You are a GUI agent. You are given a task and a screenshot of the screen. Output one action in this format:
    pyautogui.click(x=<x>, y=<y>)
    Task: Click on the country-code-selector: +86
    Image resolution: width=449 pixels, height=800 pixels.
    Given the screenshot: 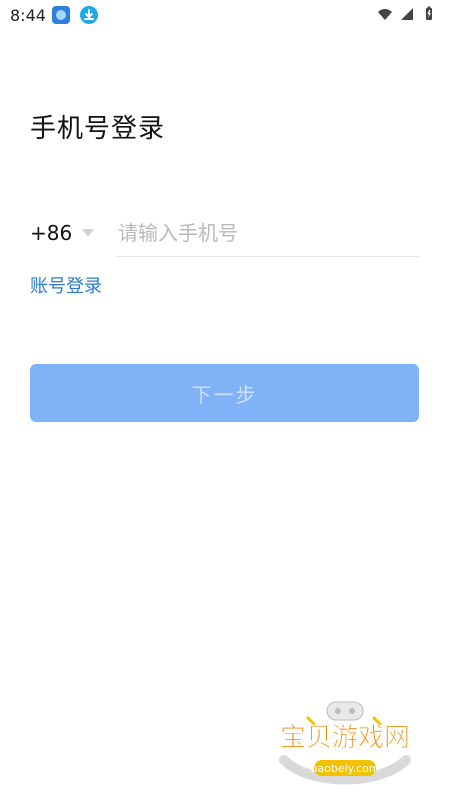 What is the action you would take?
    pyautogui.click(x=65, y=233)
    